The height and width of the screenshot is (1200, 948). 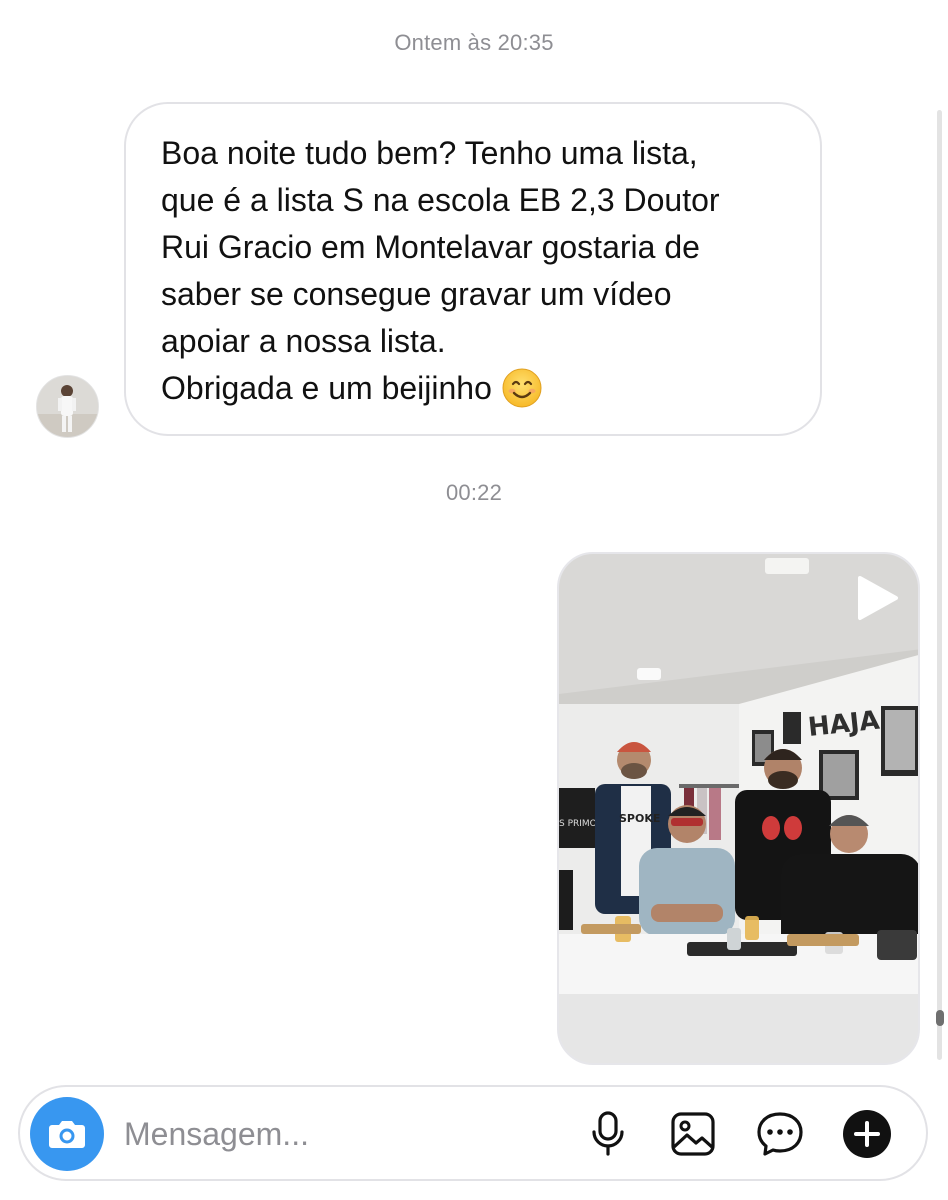 I want to click on timestamp: Ontem às 20:35, so click(x=474, y=42).